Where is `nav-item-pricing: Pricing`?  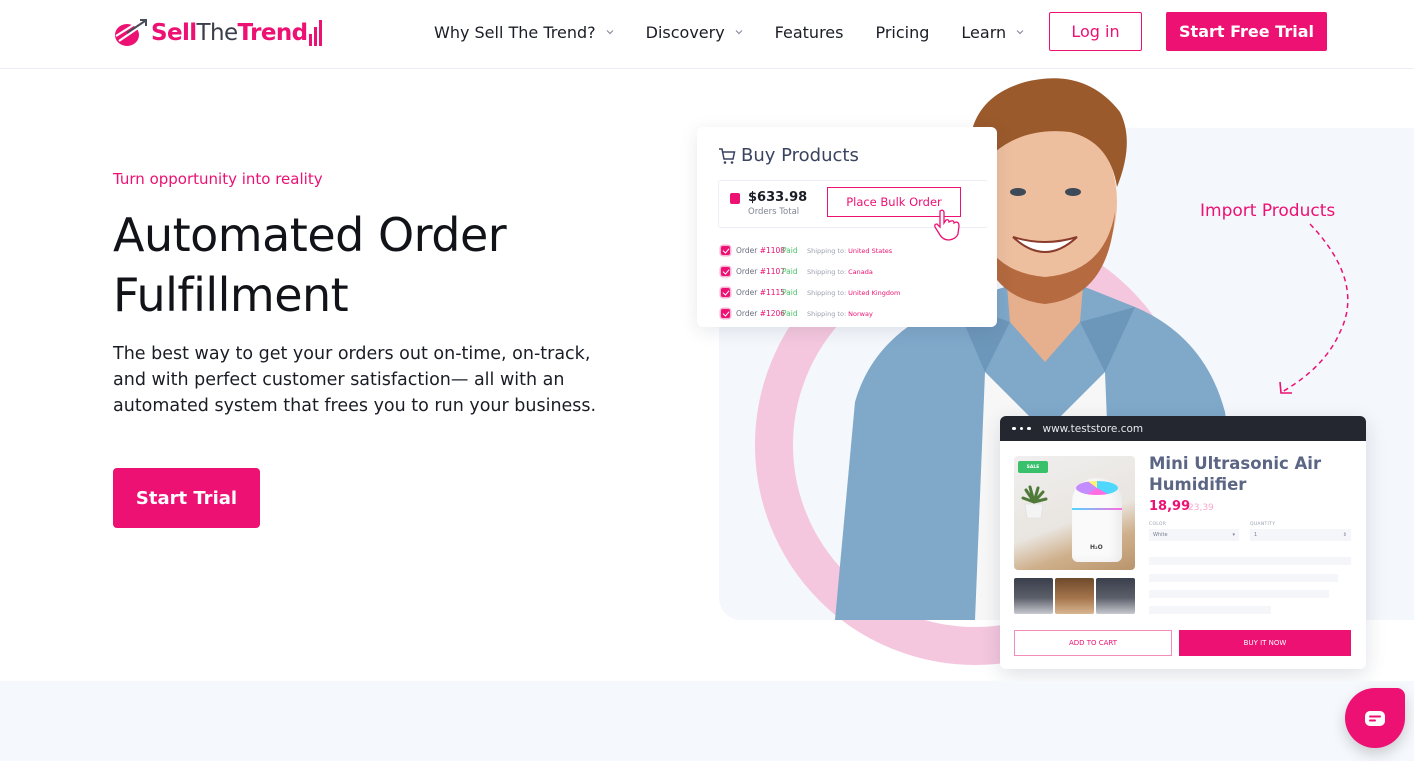 nav-item-pricing: Pricing is located at coordinates (902, 32).